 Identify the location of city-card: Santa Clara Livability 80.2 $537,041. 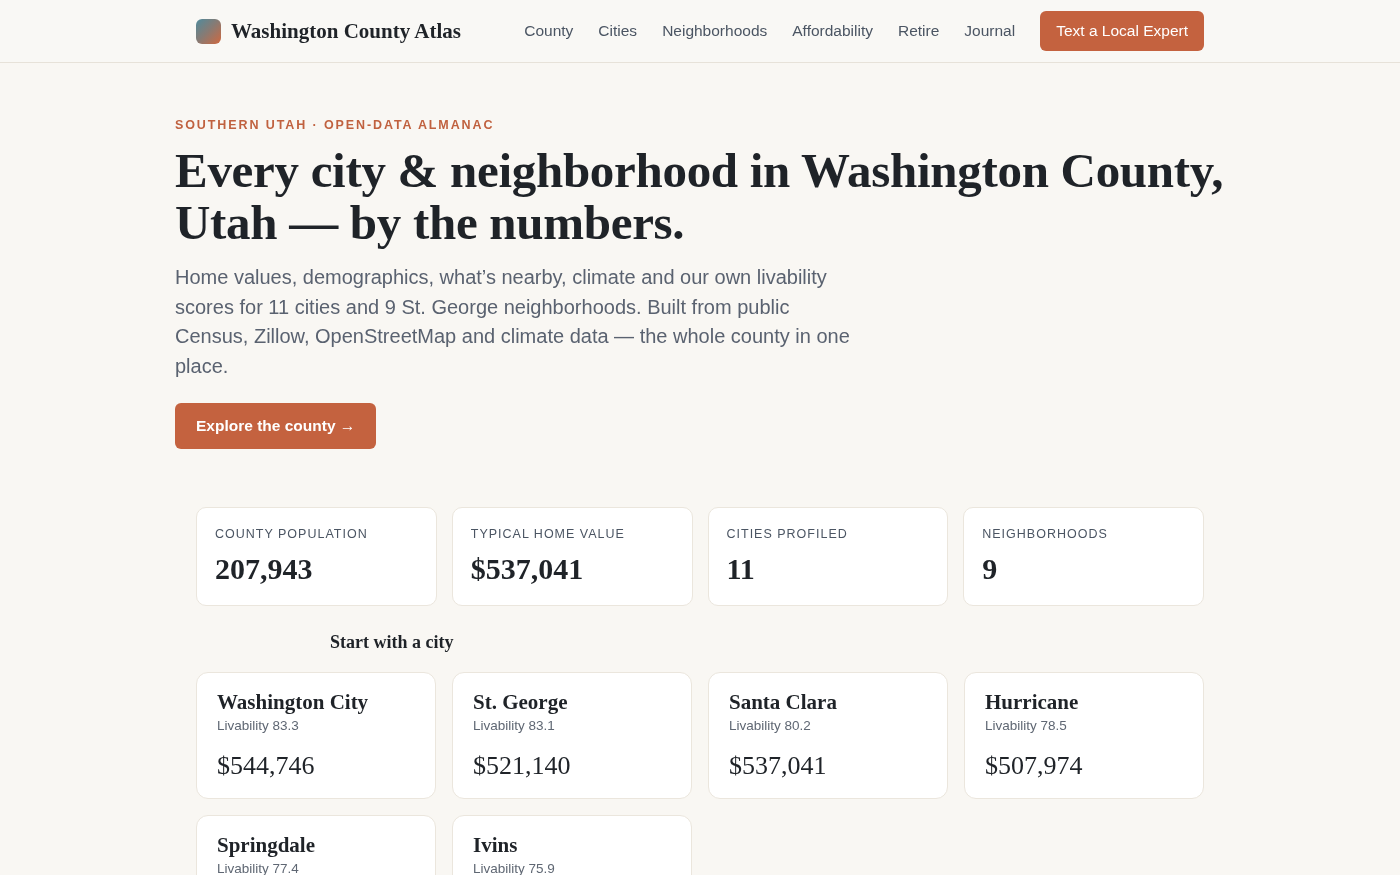
(828, 735).